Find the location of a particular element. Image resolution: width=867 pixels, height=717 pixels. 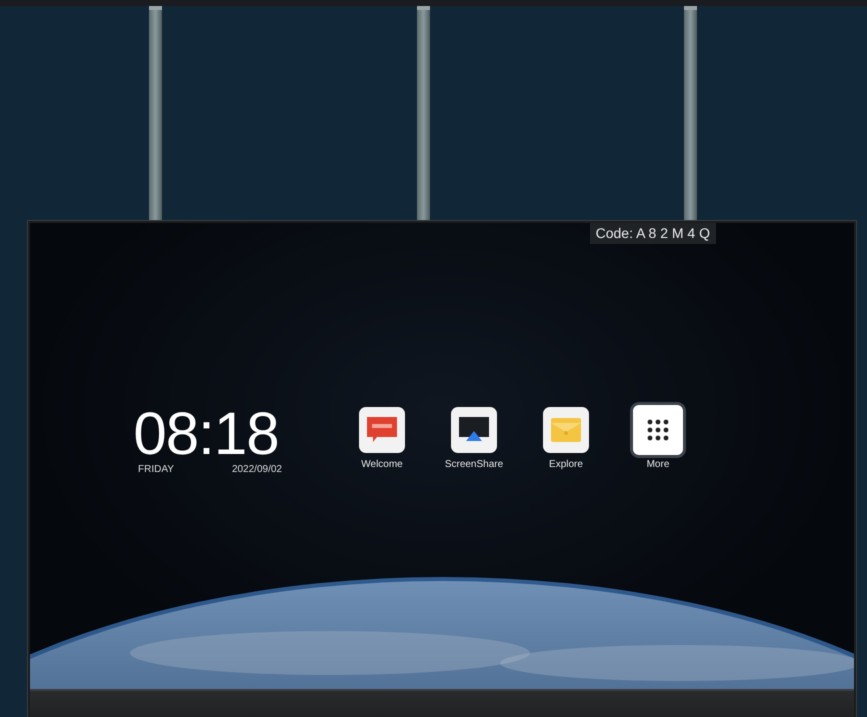

folder-icon is located at coordinates (566, 430).